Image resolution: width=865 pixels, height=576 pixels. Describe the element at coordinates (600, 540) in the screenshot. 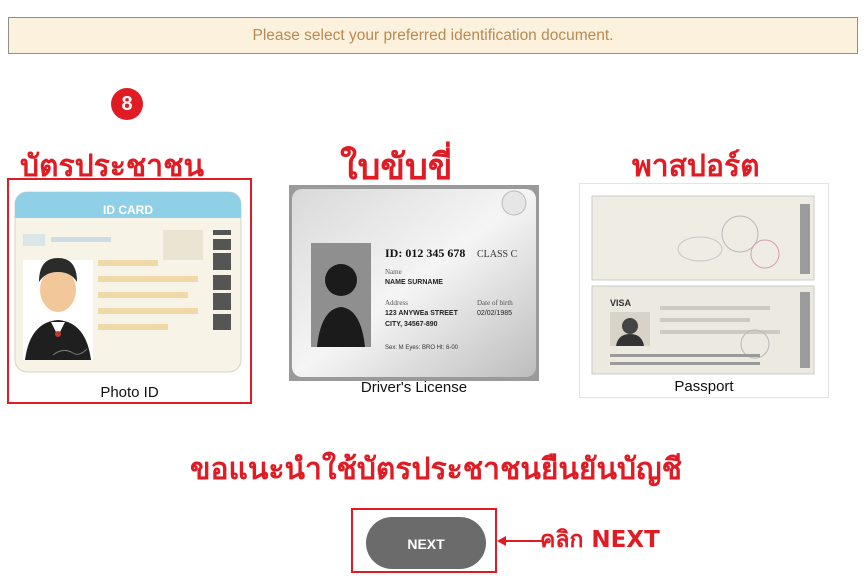

I see `annotation-click-next: คลิก NEXT` at that location.